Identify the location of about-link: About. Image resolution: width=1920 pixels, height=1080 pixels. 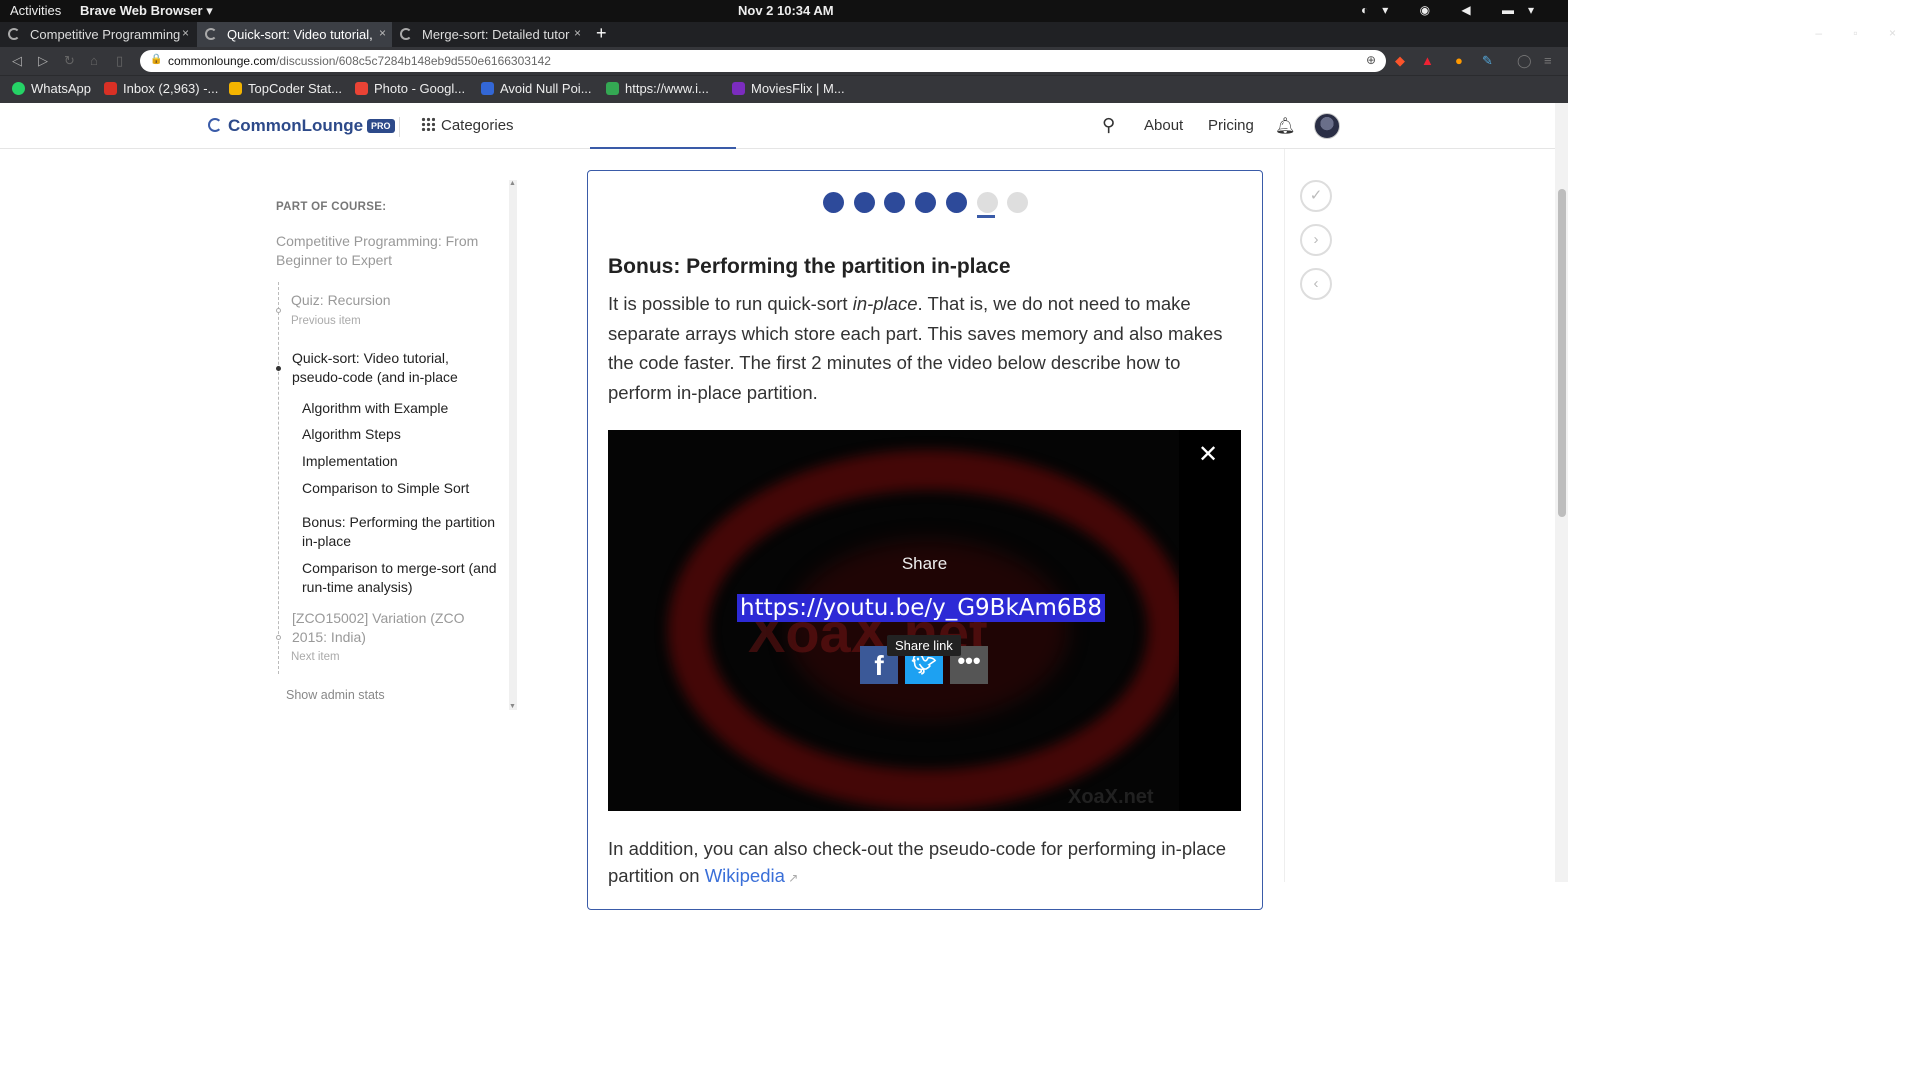
(1163, 125).